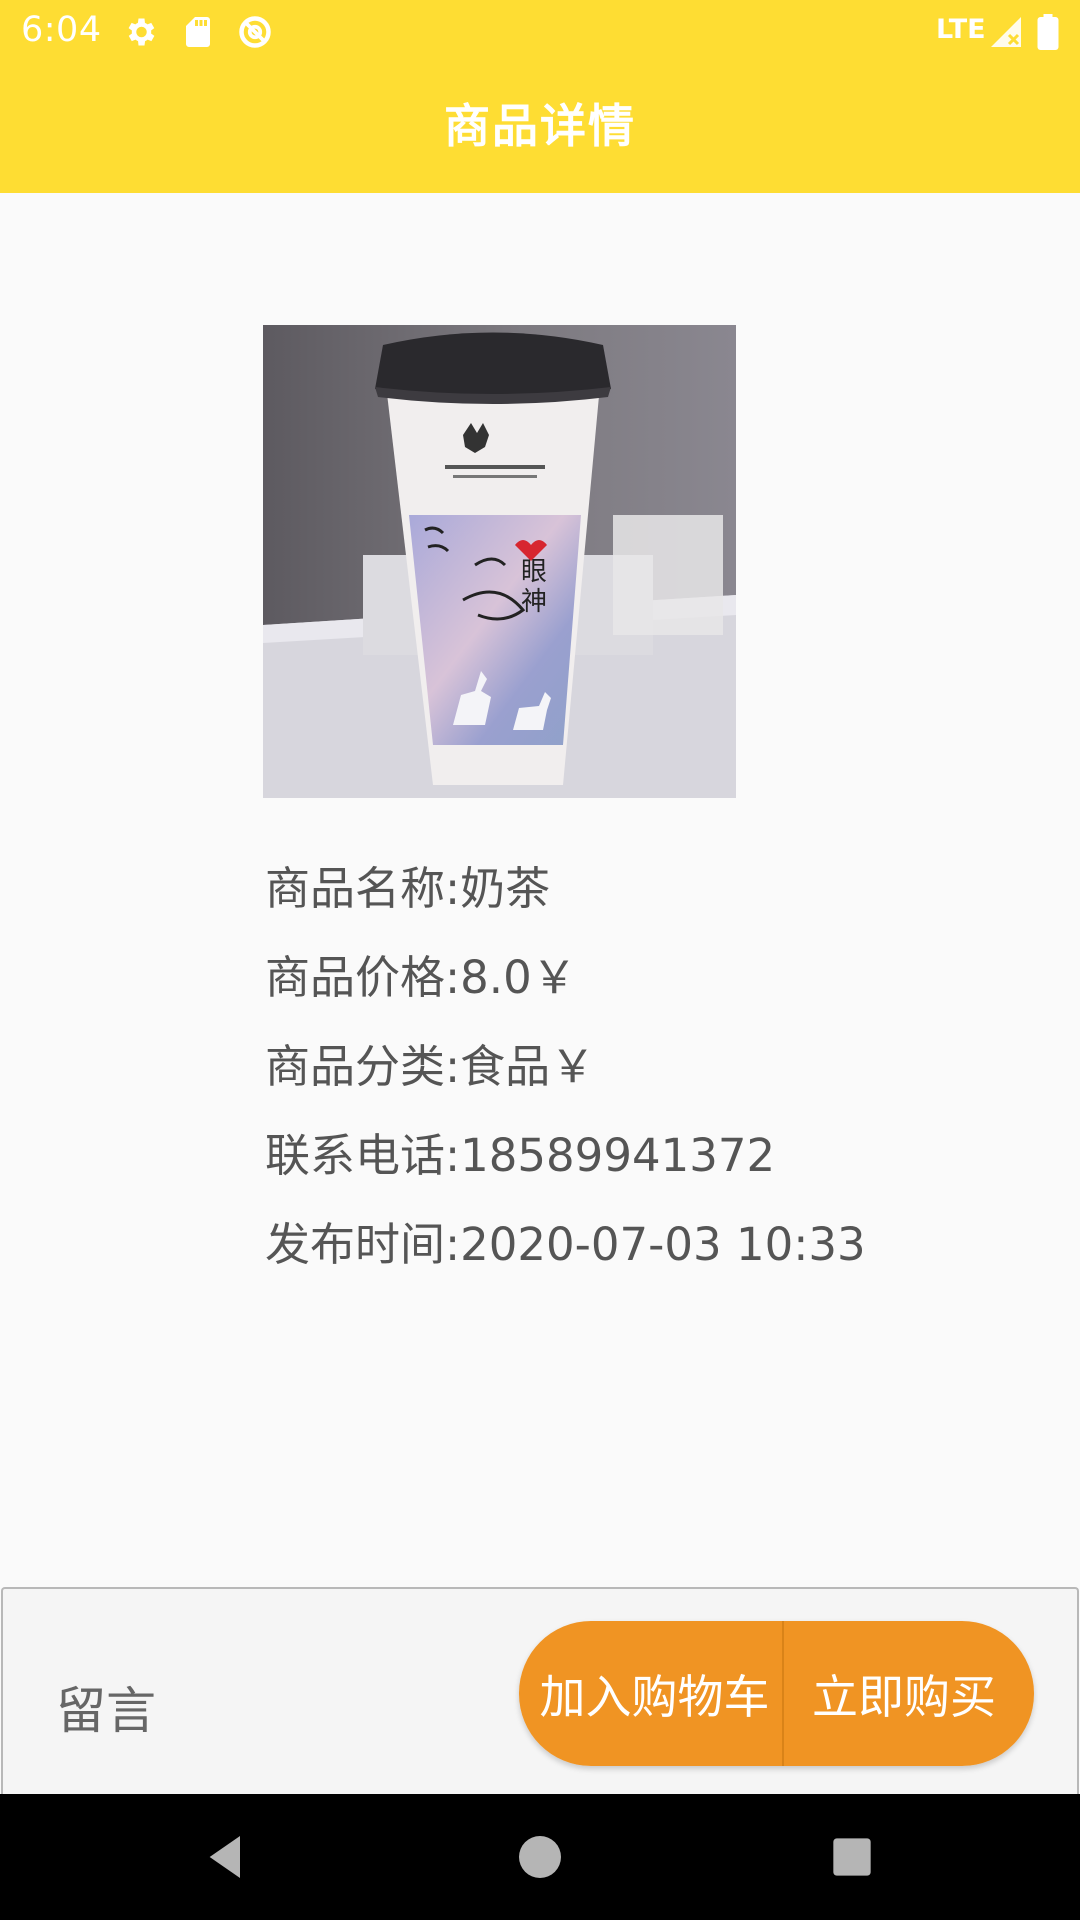 This screenshot has width=1080, height=1920. I want to click on publish-time: 发布时间:2020-07-03 10:33, so click(565, 1244).